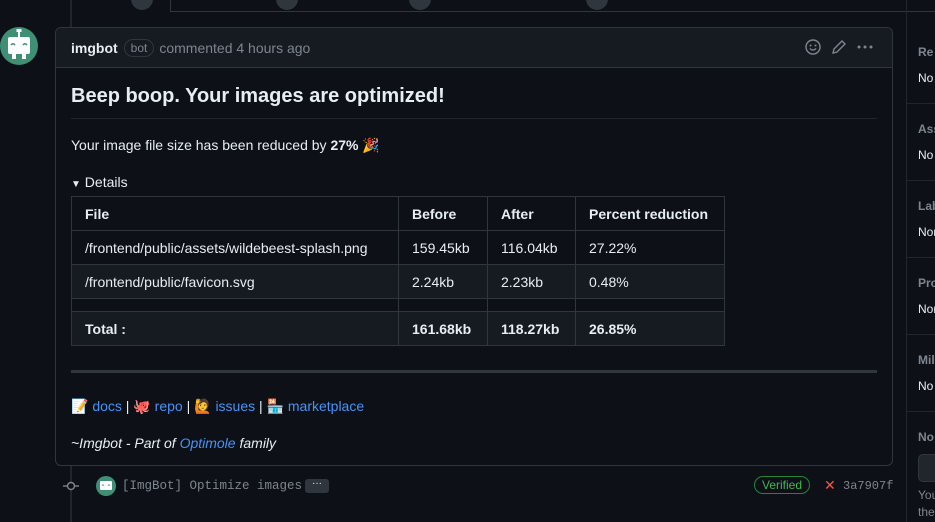 The image size is (935, 522). What do you see at coordinates (275, 406) in the screenshot?
I see `store-icon: 🏪` at bounding box center [275, 406].